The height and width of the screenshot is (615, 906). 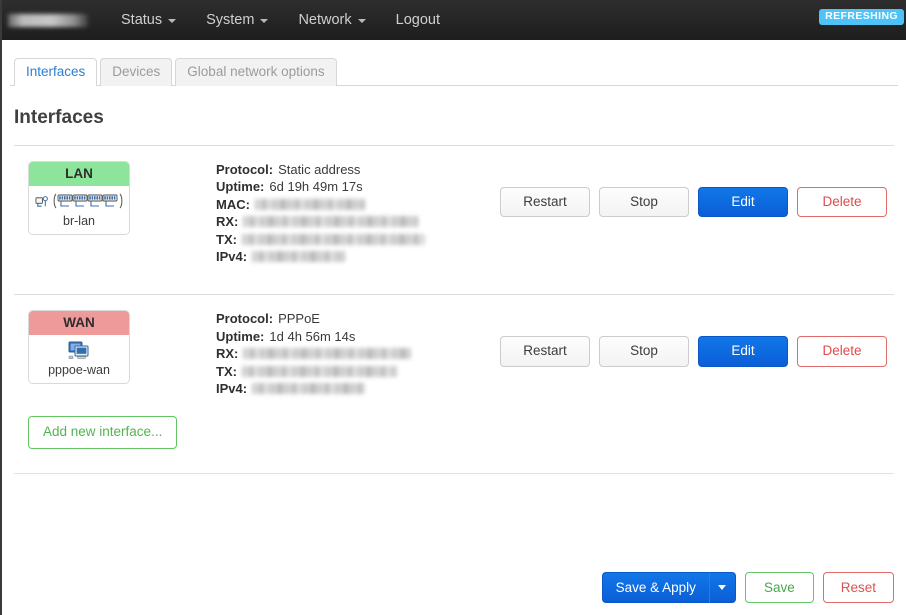 What do you see at coordinates (59, 117) in the screenshot?
I see `page-title: Interfaces` at bounding box center [59, 117].